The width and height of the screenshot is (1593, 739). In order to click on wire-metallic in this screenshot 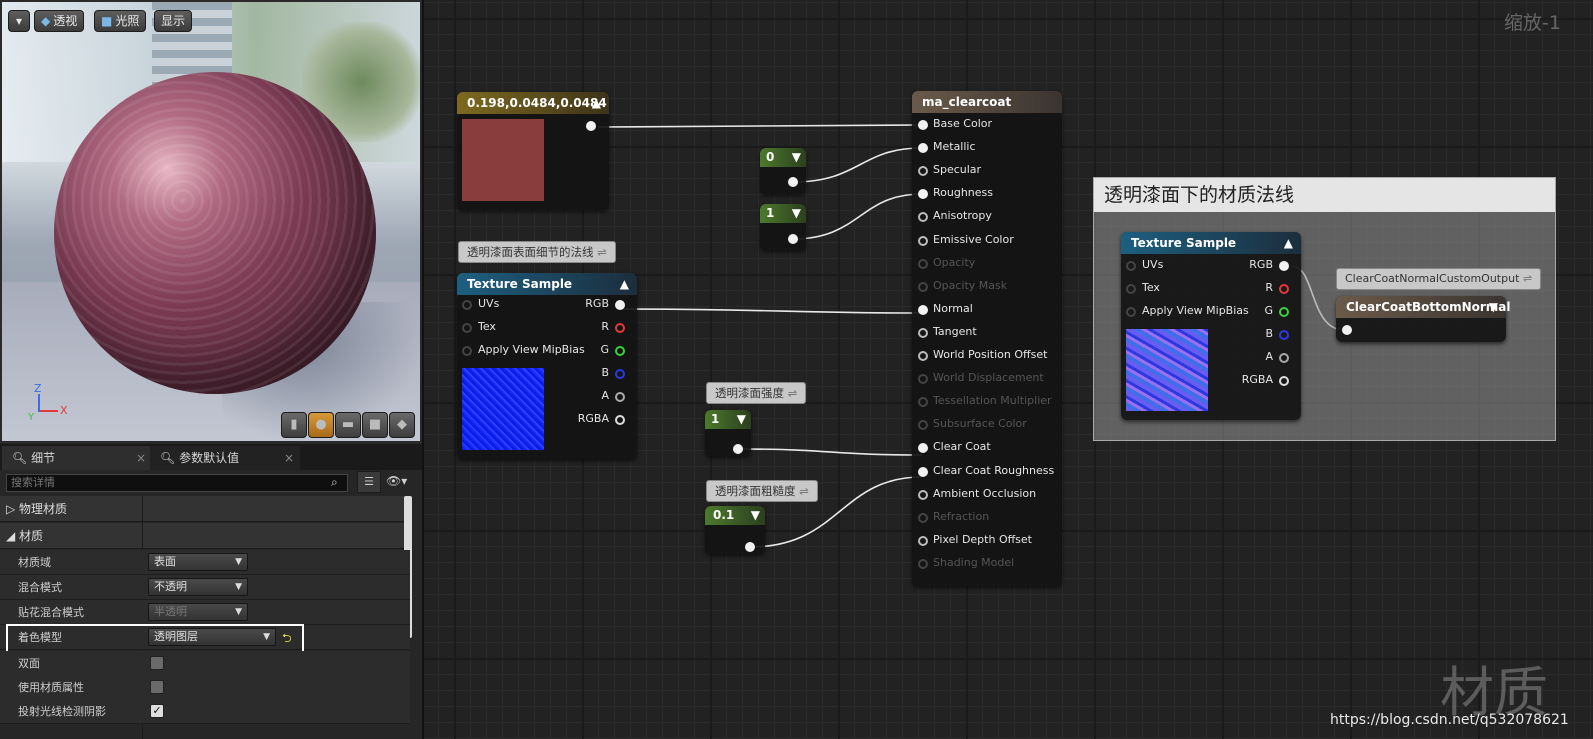, I will do `click(857, 165)`.